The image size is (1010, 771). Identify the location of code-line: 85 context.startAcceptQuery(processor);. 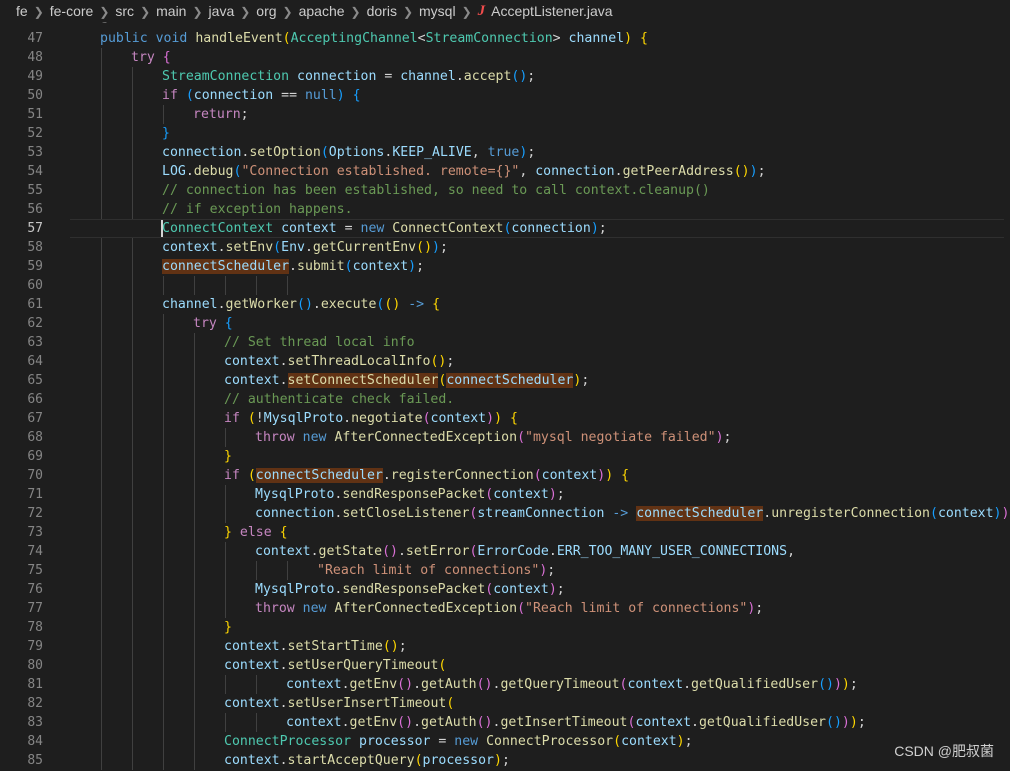
(505, 760).